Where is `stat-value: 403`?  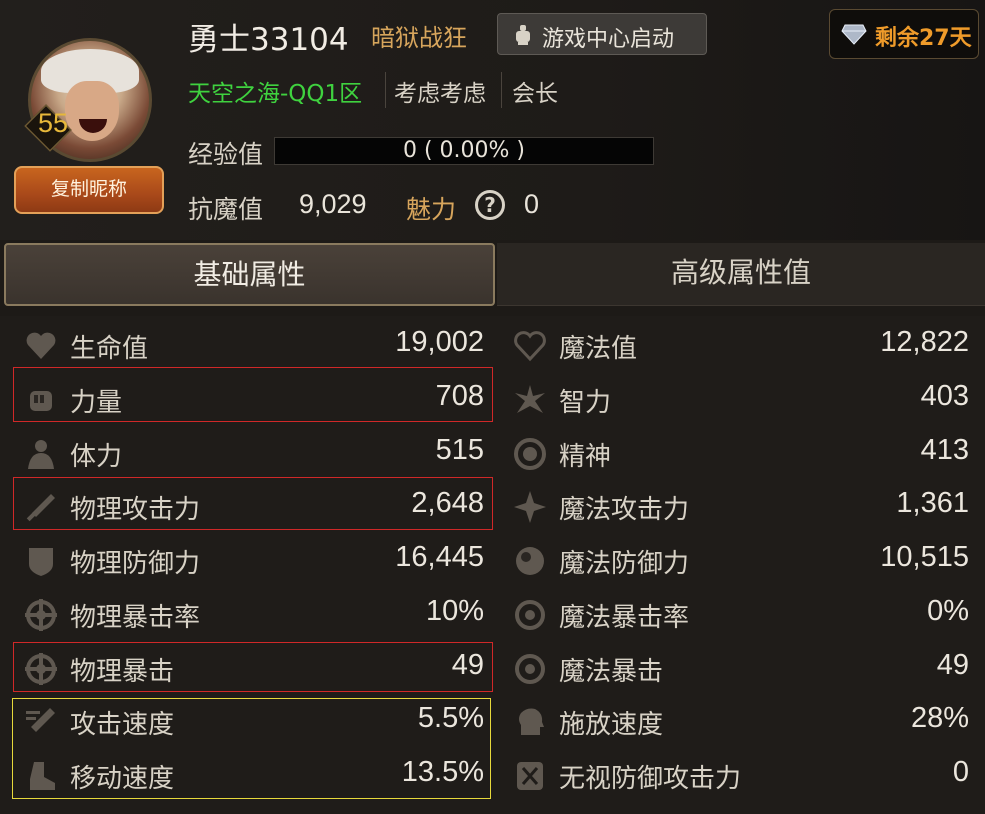 stat-value: 403 is located at coordinates (944, 396).